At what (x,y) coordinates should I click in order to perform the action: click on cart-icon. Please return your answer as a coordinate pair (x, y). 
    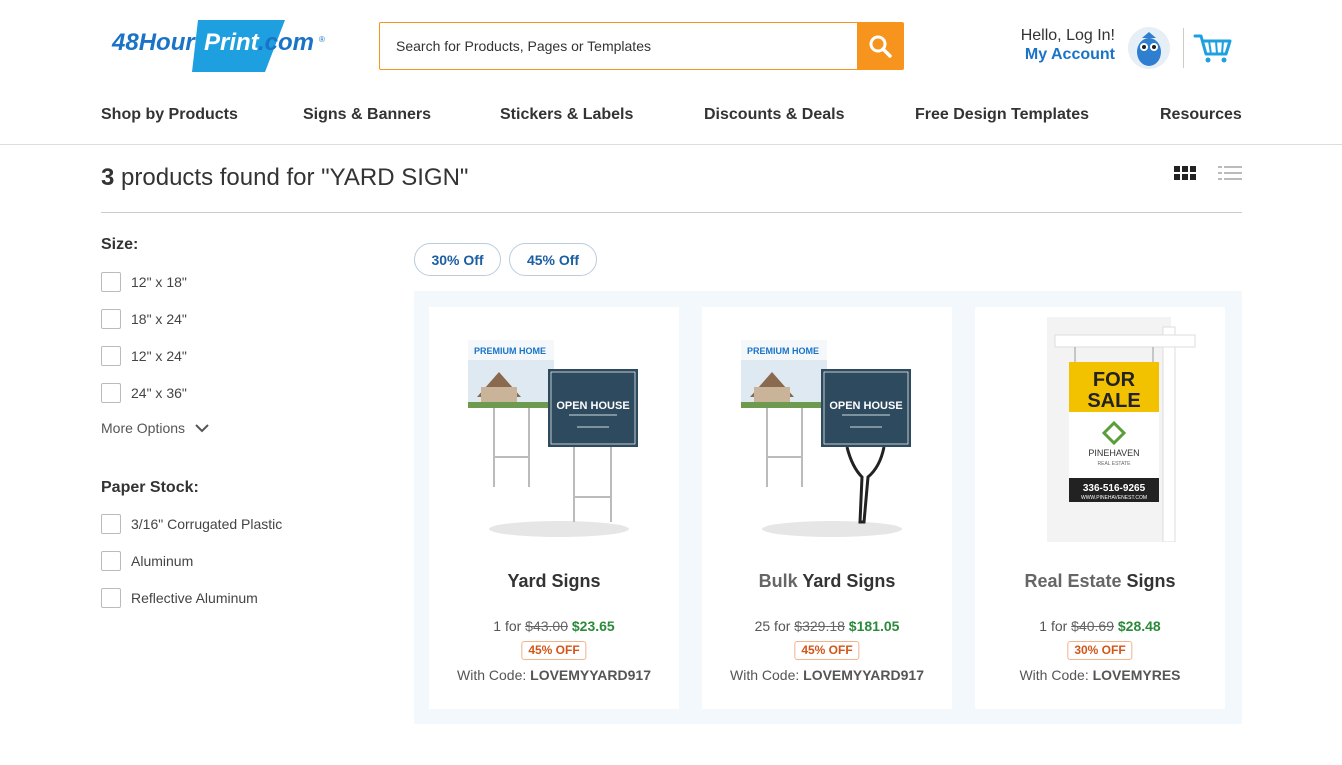
    Looking at the image, I should click on (1212, 48).